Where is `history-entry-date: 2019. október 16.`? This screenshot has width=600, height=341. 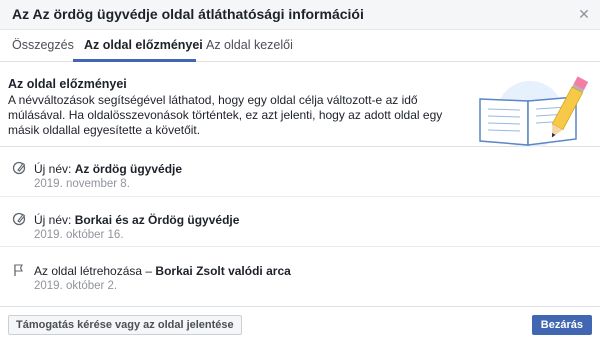 history-entry-date: 2019. október 16. is located at coordinates (79, 235).